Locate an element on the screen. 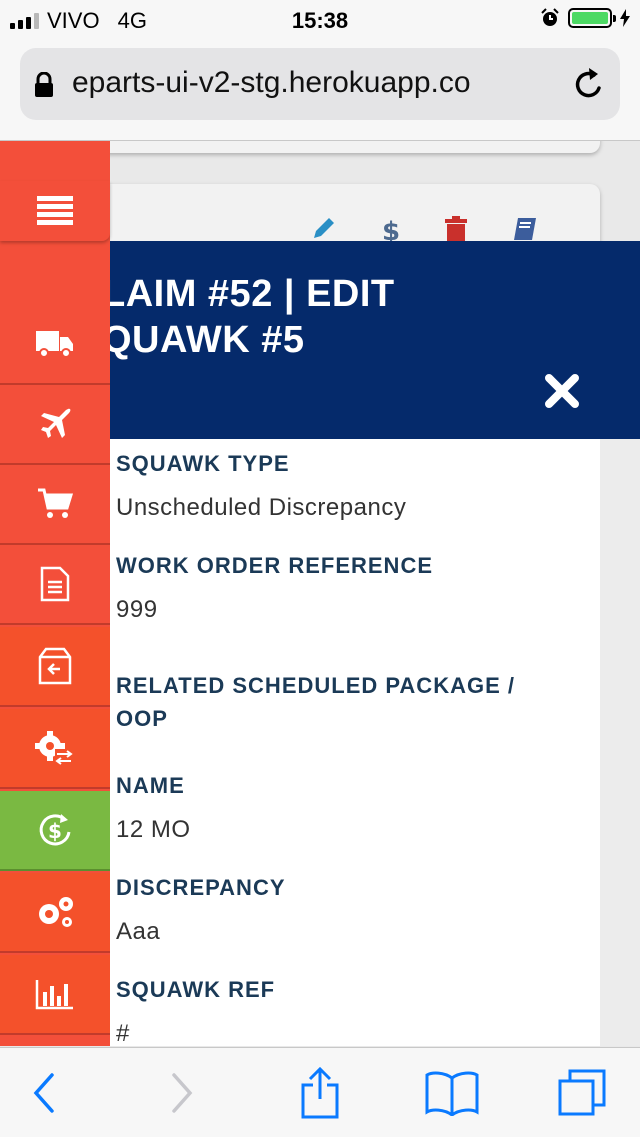 The width and height of the screenshot is (640, 1137). browser-chrome: eparts-ui-v2-stg.herokuapp.co is located at coordinates (320, 90).